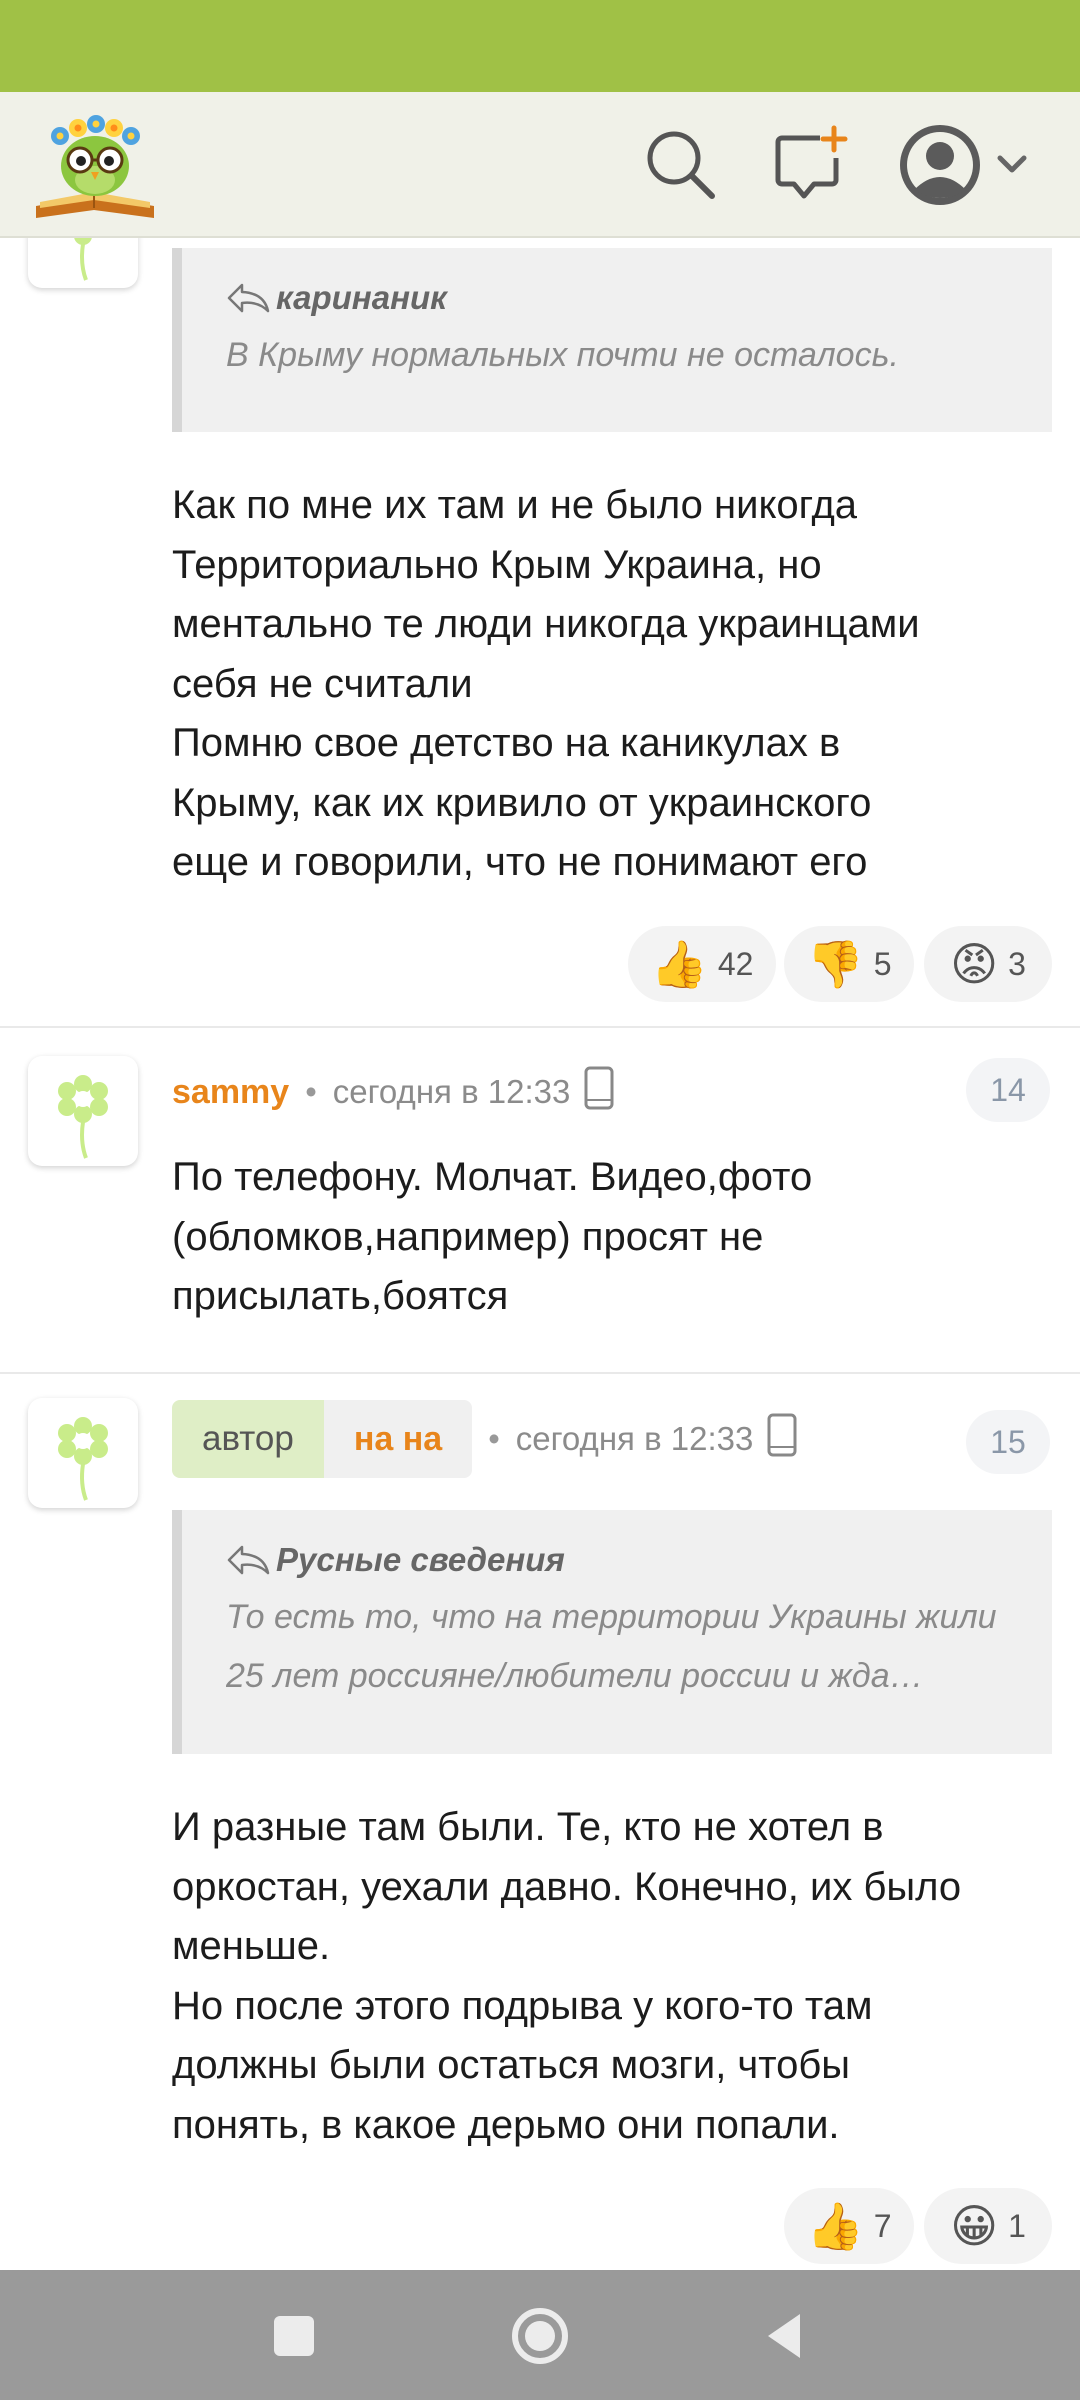 Image resolution: width=1080 pixels, height=2400 pixels. I want to click on new-post-button, so click(810, 164).